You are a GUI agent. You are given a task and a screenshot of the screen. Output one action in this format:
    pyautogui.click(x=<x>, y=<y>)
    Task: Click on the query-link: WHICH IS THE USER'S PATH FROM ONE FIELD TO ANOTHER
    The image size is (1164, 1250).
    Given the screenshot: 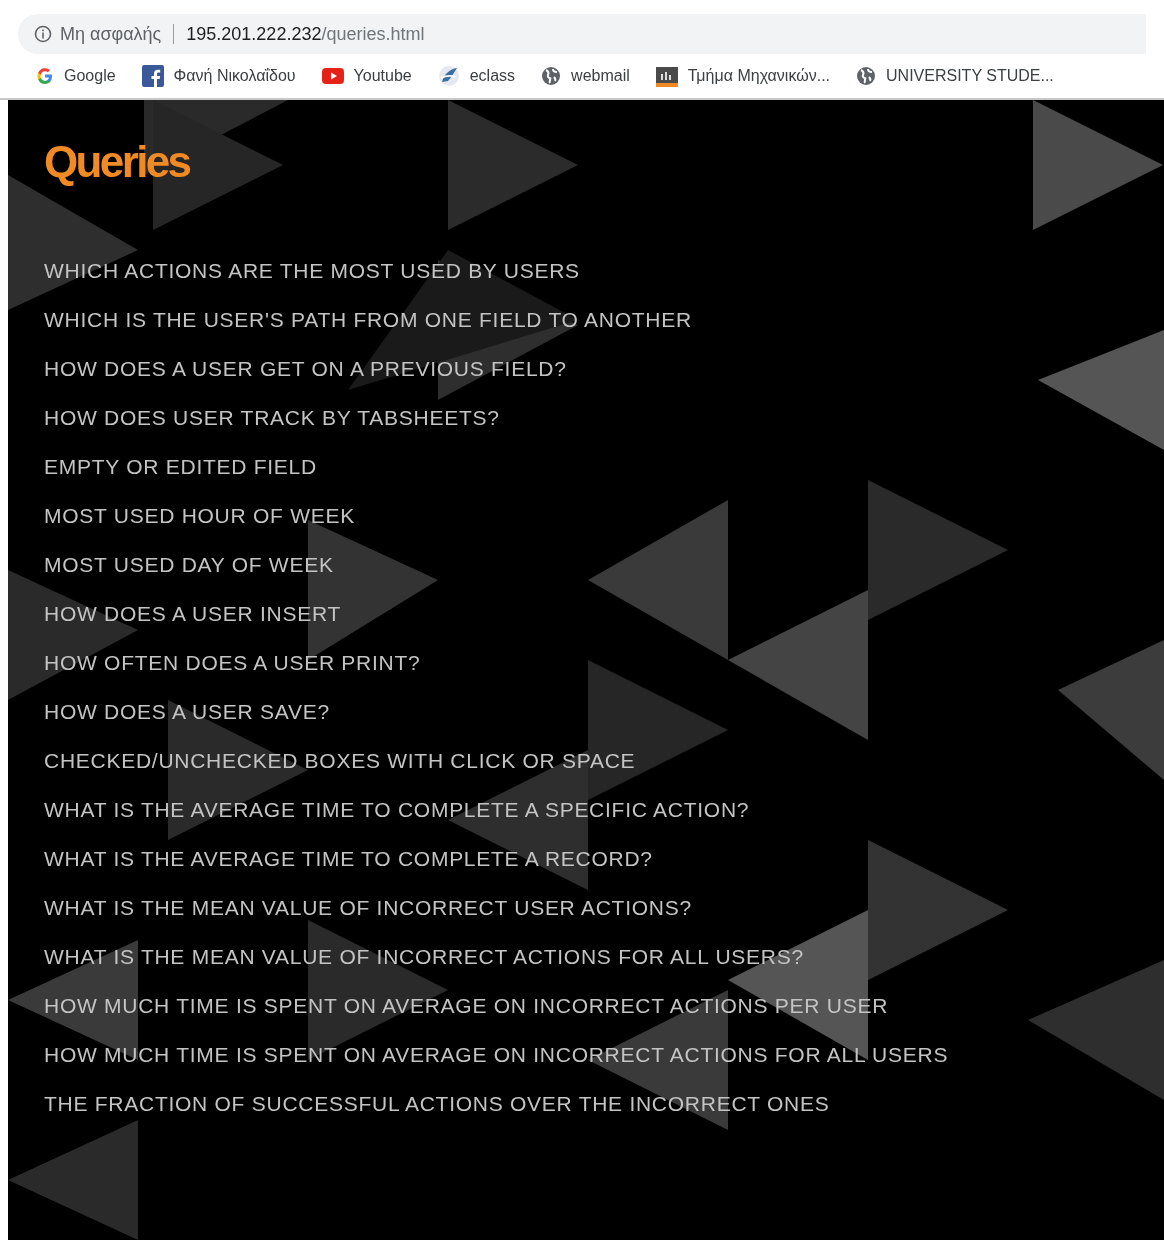 What is the action you would take?
    pyautogui.click(x=368, y=320)
    